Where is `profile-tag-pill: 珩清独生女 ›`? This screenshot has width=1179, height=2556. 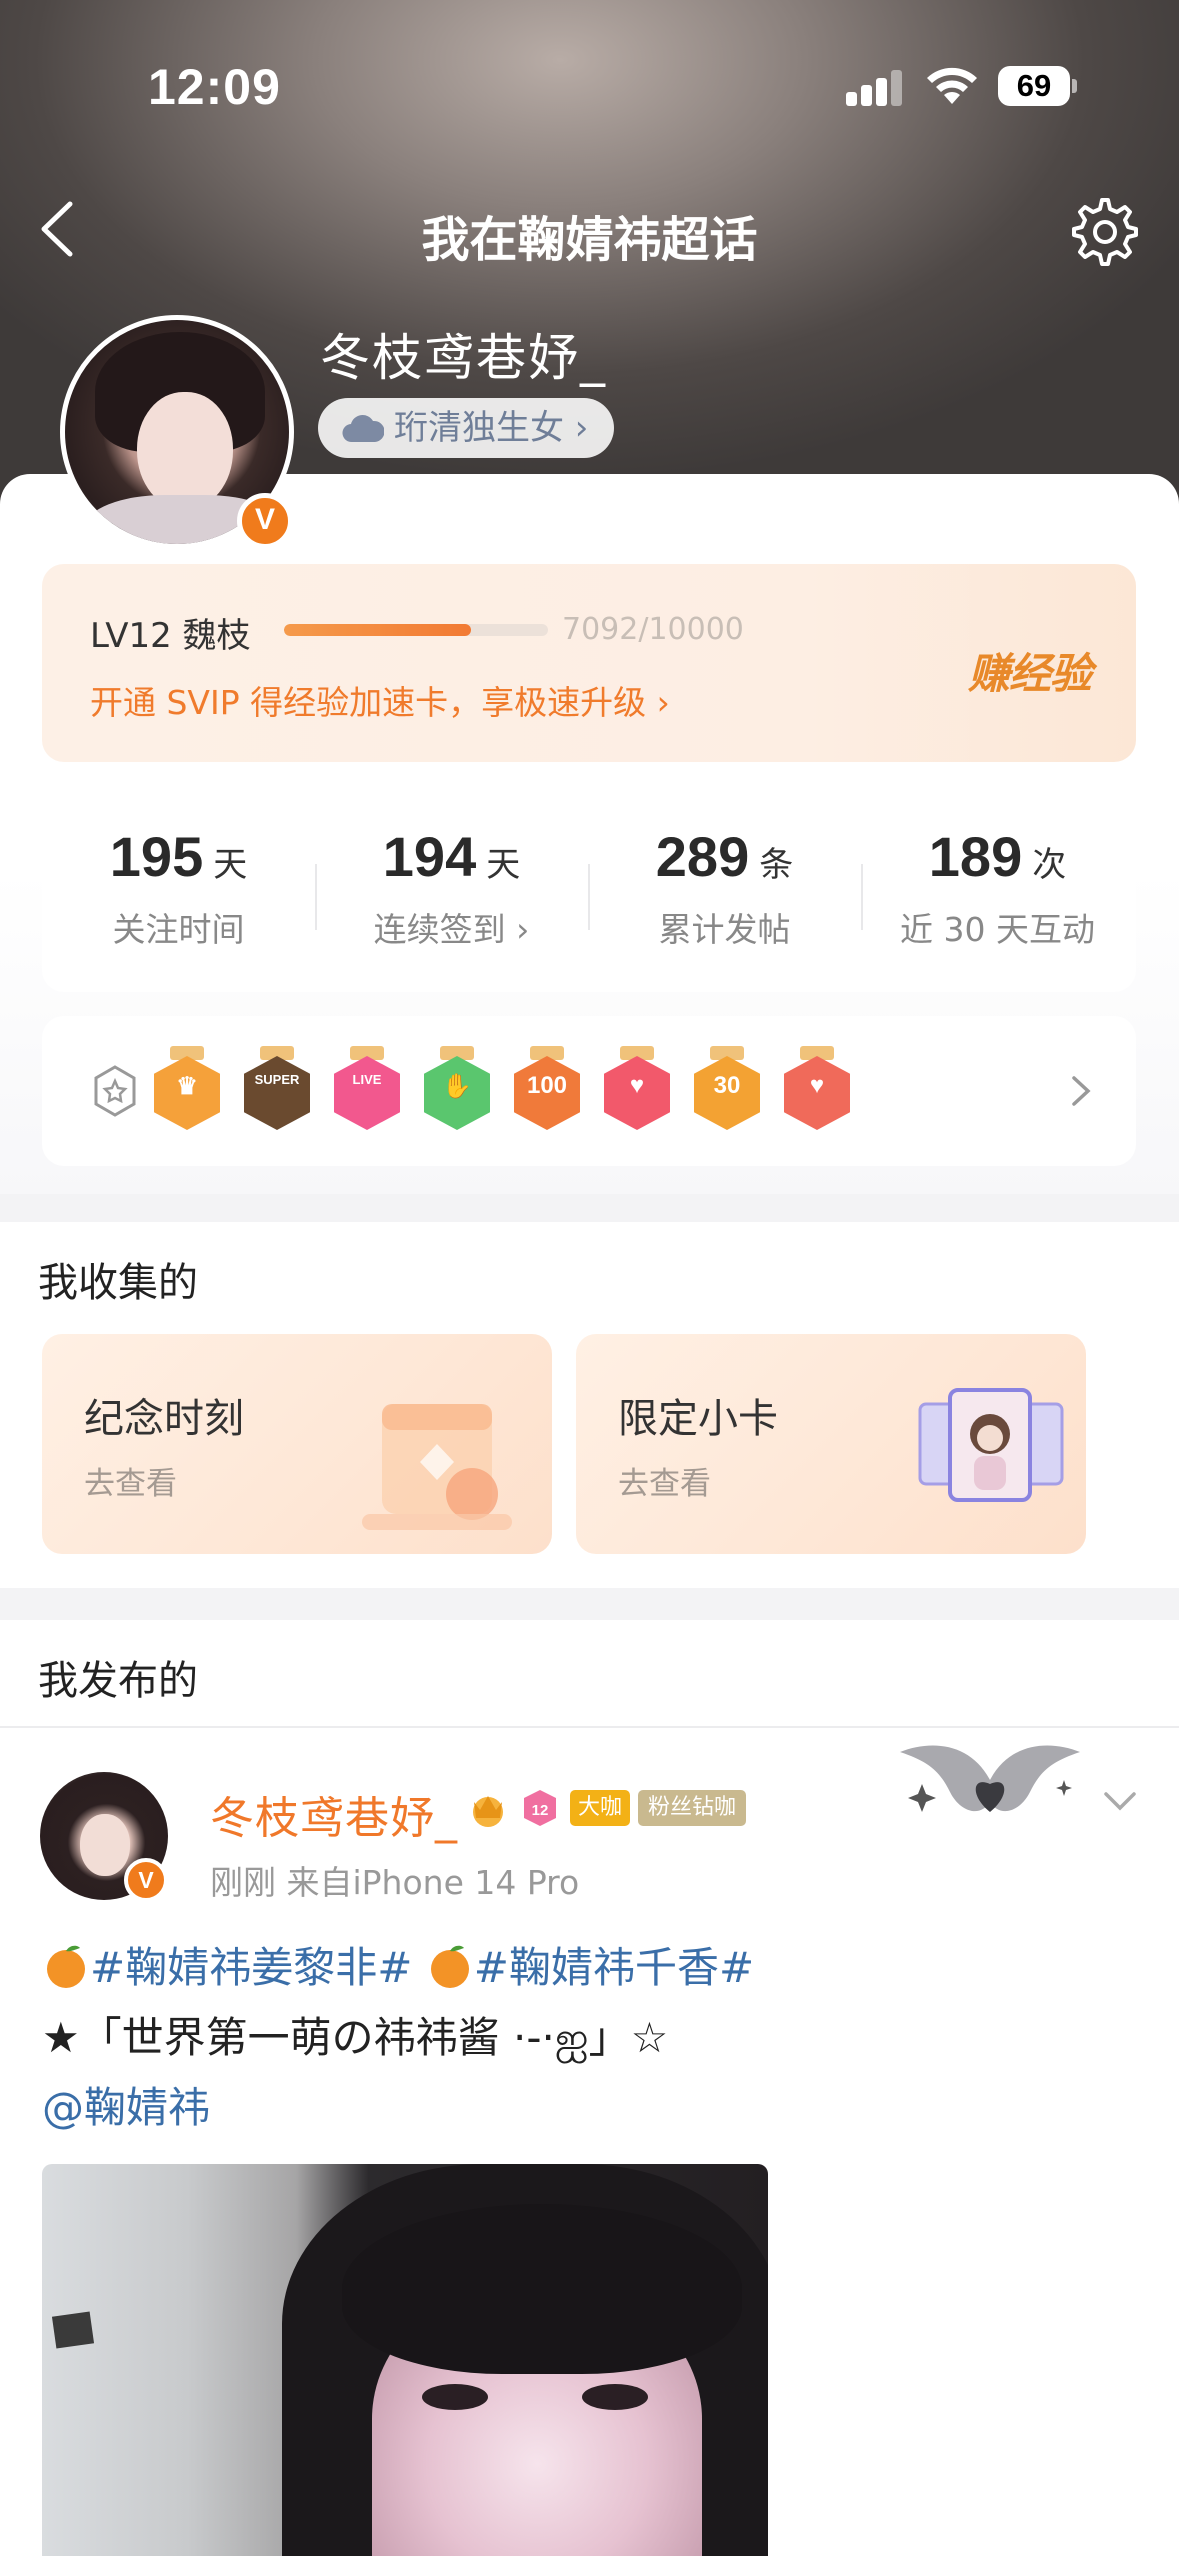 profile-tag-pill: 珩清独生女 › is located at coordinates (466, 428).